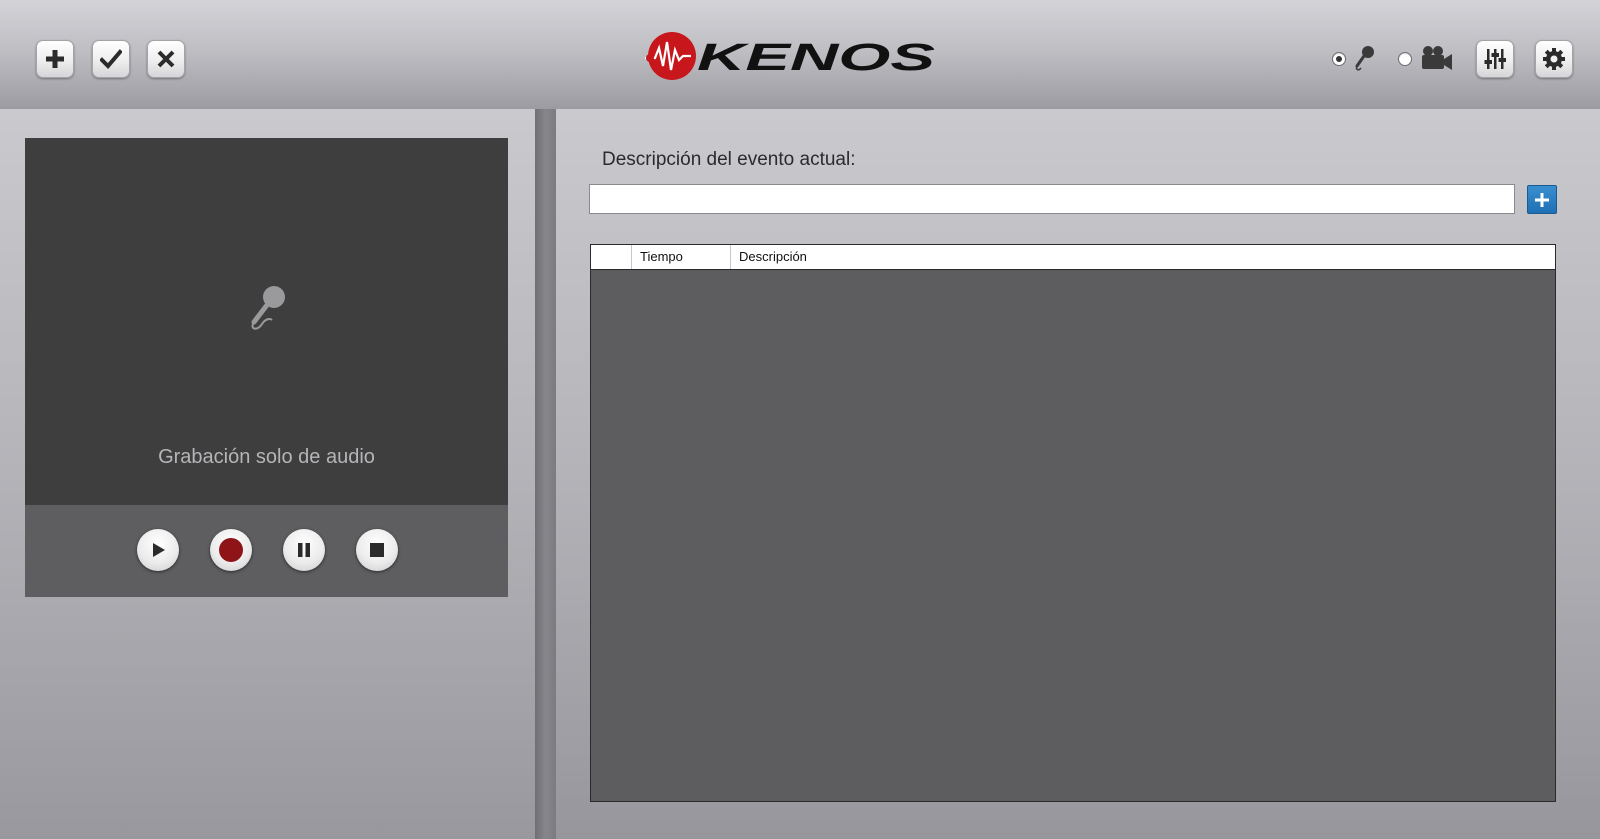 The width and height of the screenshot is (1600, 839). Describe the element at coordinates (266, 457) in the screenshot. I see `player-caption: Grabación solo de audio` at that location.